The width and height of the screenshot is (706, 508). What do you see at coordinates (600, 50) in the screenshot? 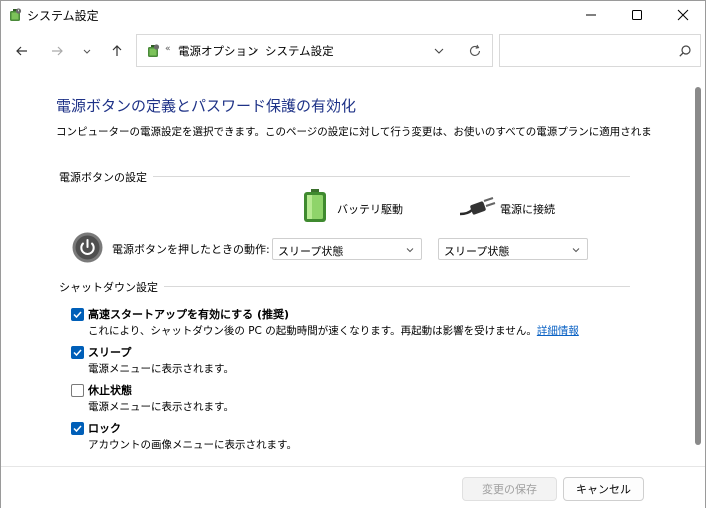
I see `search-input` at bounding box center [600, 50].